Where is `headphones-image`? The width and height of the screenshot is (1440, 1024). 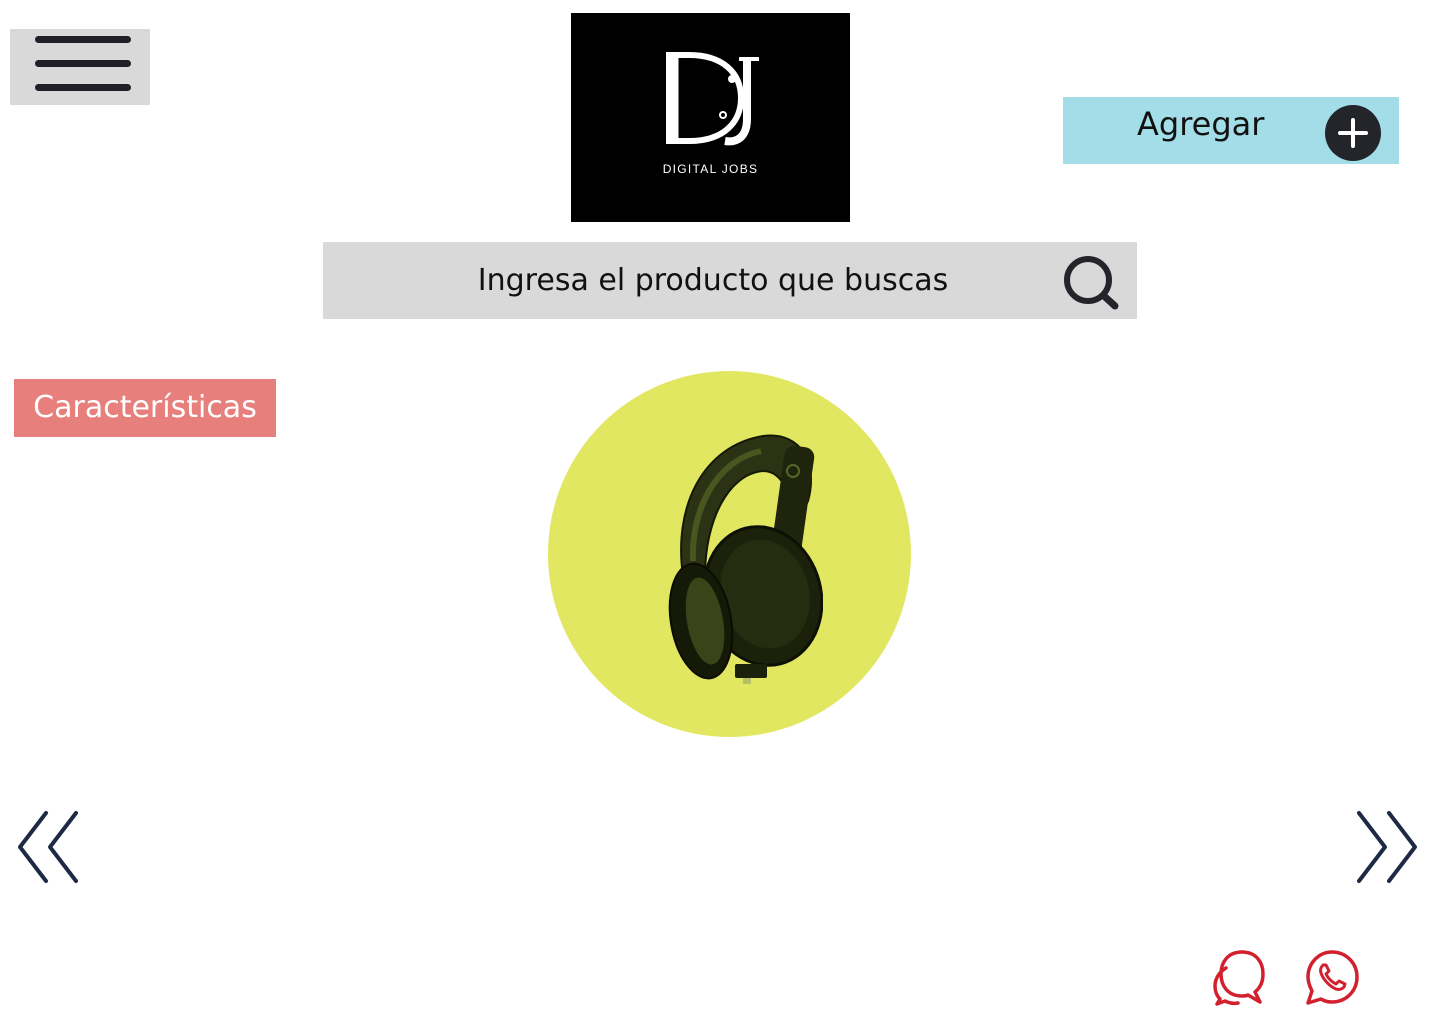 headphones-image is located at coordinates (733, 556).